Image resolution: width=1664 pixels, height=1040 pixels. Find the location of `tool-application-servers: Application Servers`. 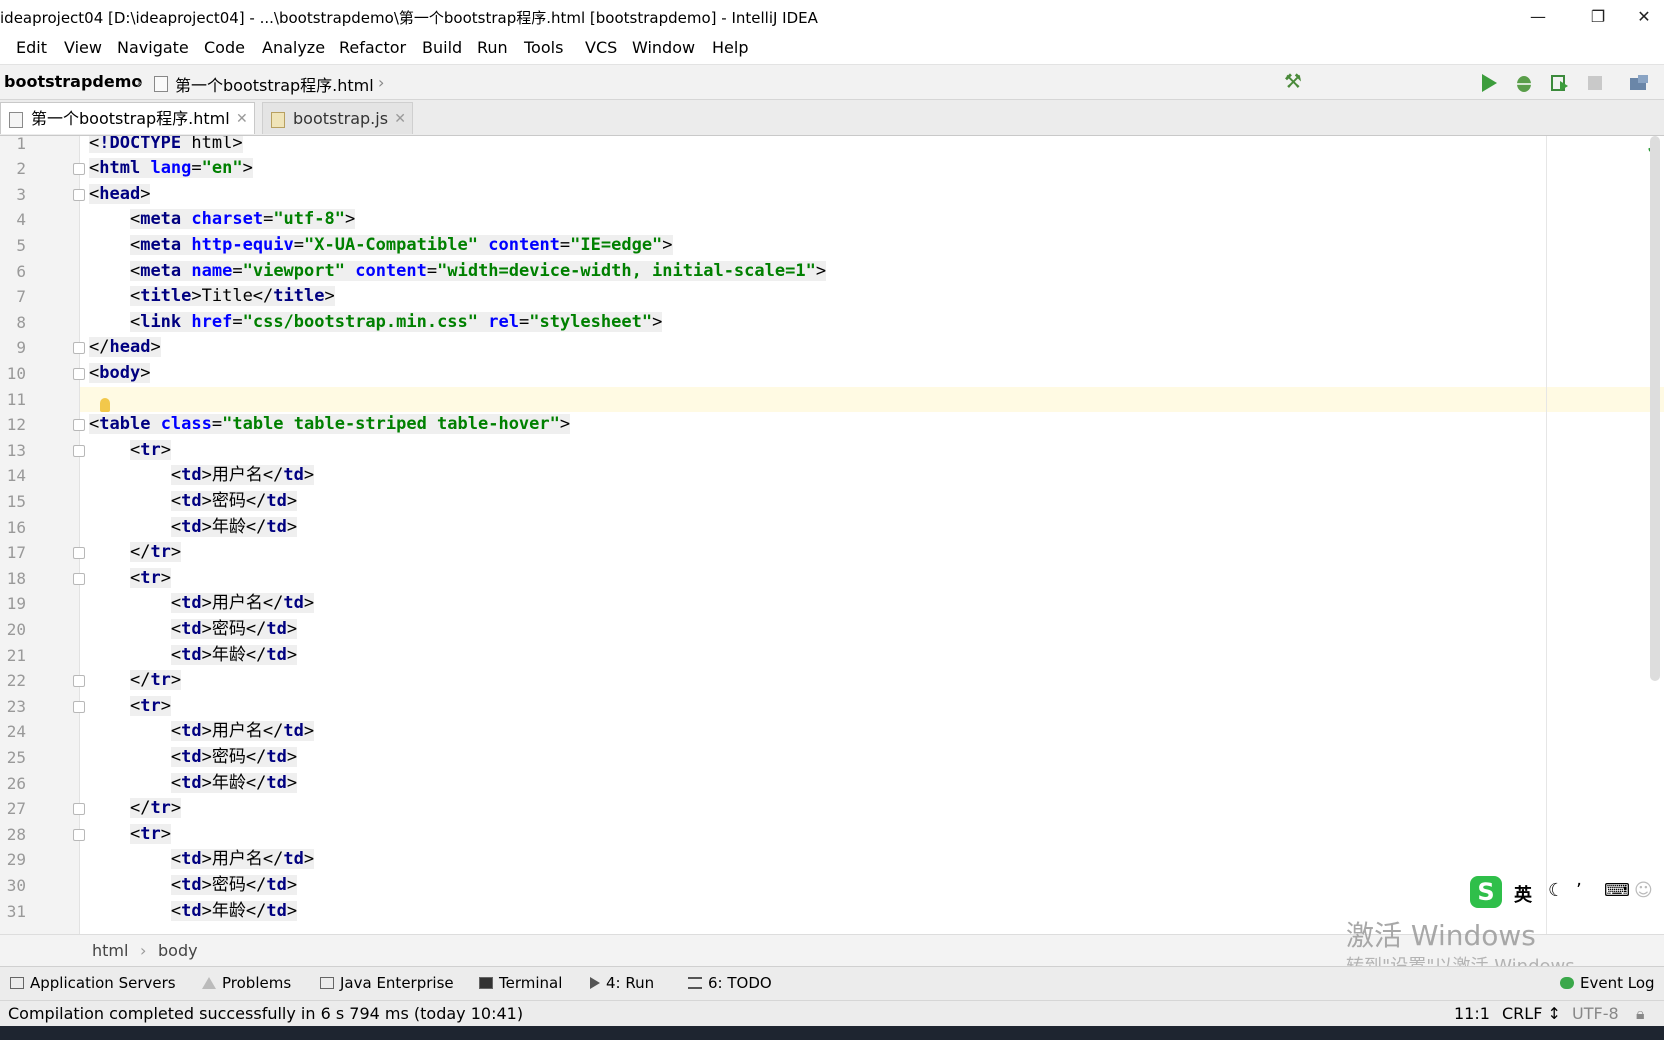

tool-application-servers: Application Servers is located at coordinates (93, 983).